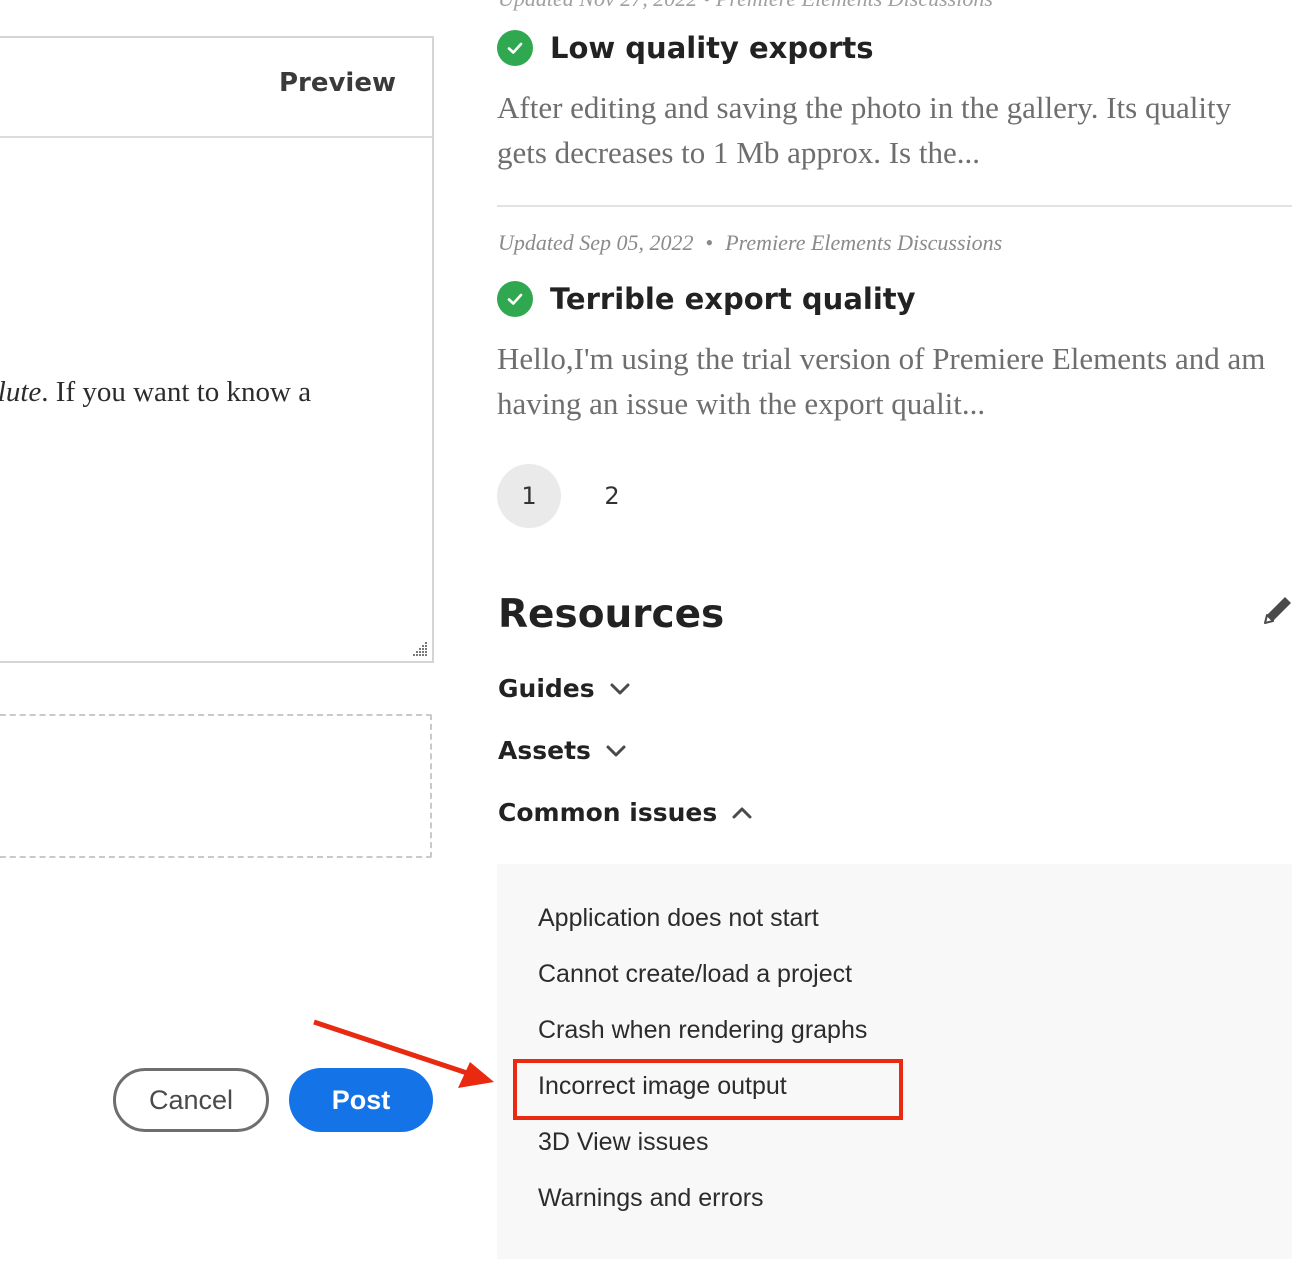  What do you see at coordinates (894, 206) in the screenshot?
I see `post-divider` at bounding box center [894, 206].